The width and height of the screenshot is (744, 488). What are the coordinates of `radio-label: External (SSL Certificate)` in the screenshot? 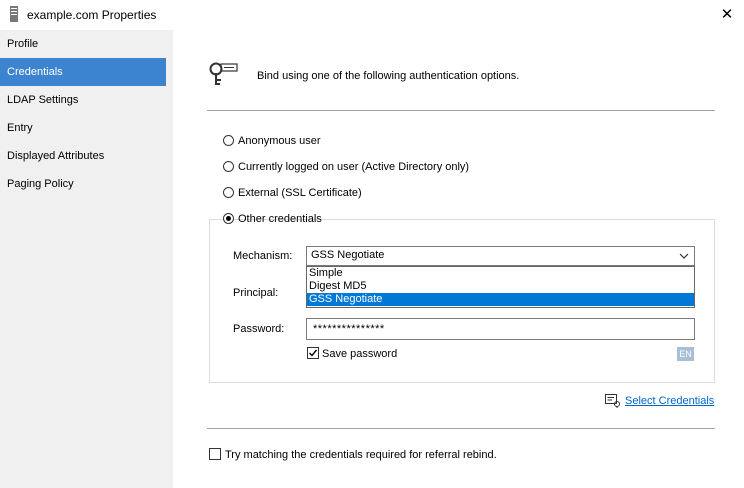 It's located at (300, 193).